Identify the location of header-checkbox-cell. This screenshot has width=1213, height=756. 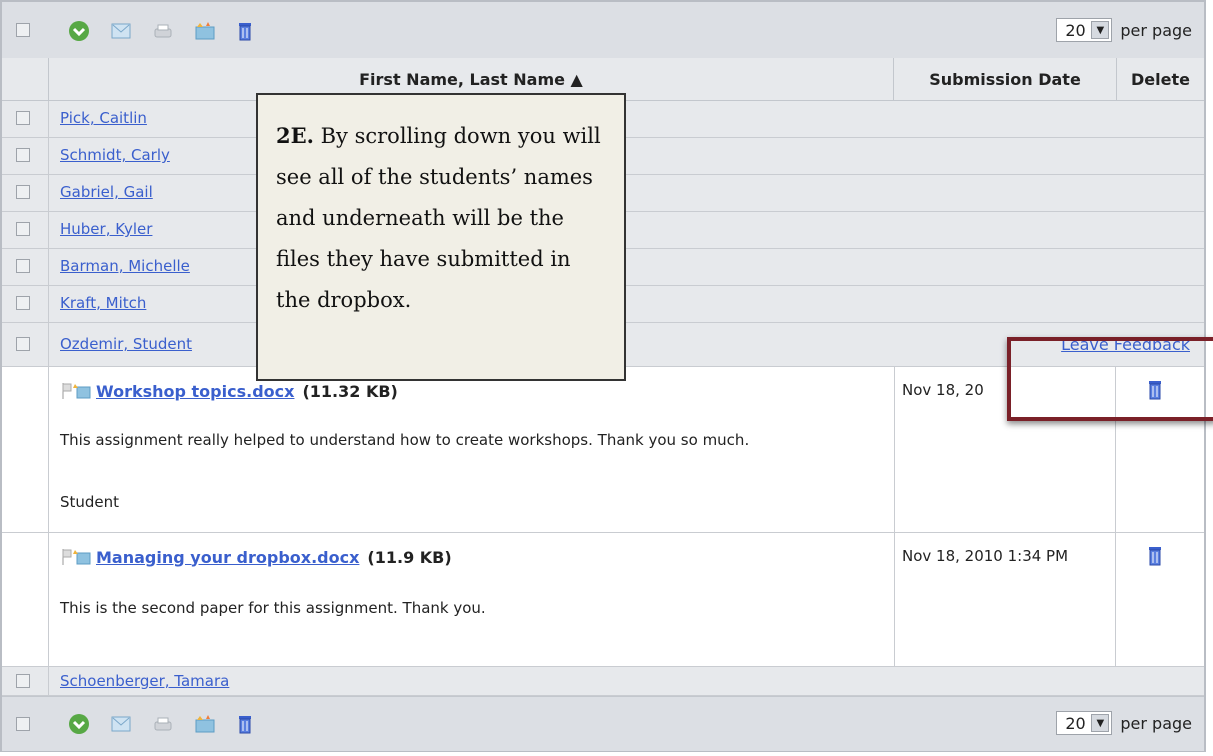
(25, 79).